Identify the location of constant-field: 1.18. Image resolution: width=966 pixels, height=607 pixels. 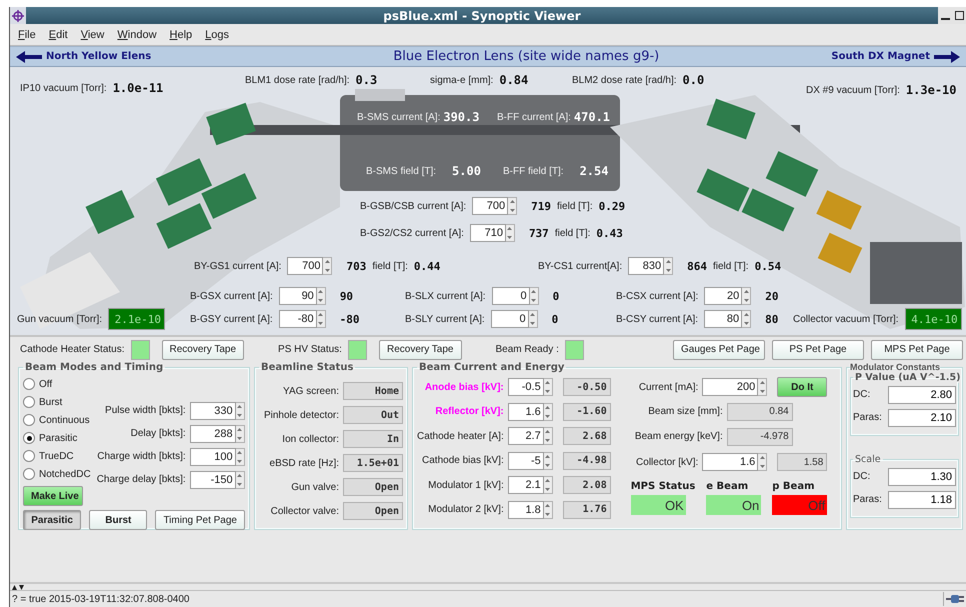
(922, 499).